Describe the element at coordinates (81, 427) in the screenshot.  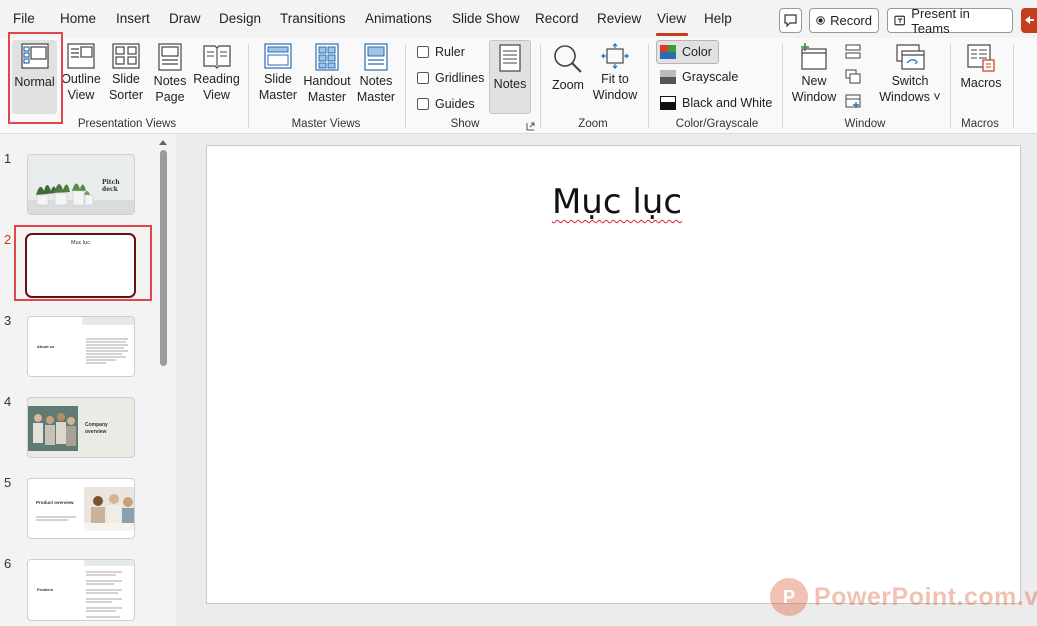
I see `slide-thumbnail-4: Company overview` at that location.